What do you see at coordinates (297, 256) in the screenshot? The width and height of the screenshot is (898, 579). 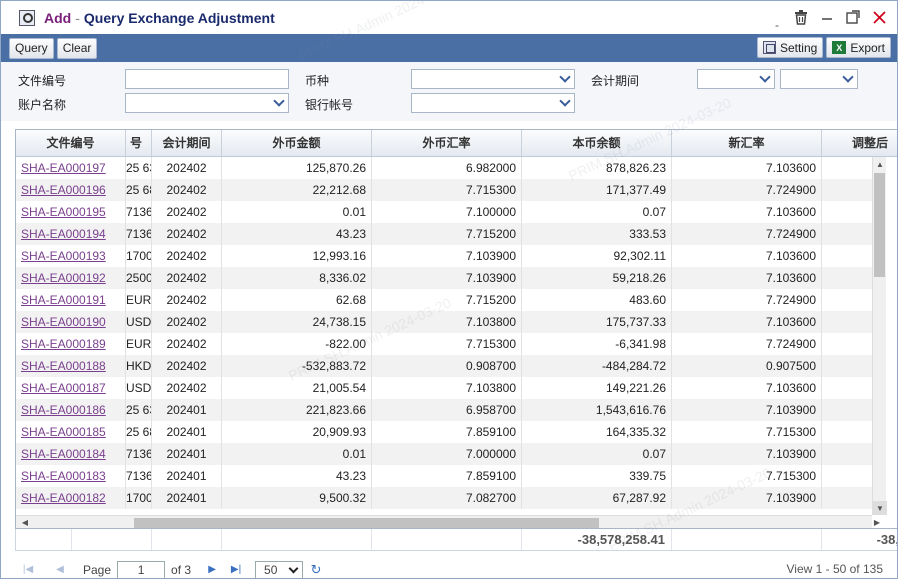 I see `fc-amount-cell: 12,993.16` at bounding box center [297, 256].